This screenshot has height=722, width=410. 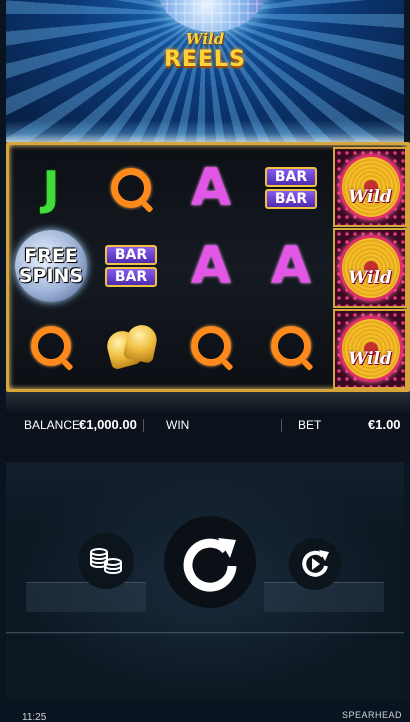 I want to click on logo-wild-text: Wild, so click(x=205, y=39).